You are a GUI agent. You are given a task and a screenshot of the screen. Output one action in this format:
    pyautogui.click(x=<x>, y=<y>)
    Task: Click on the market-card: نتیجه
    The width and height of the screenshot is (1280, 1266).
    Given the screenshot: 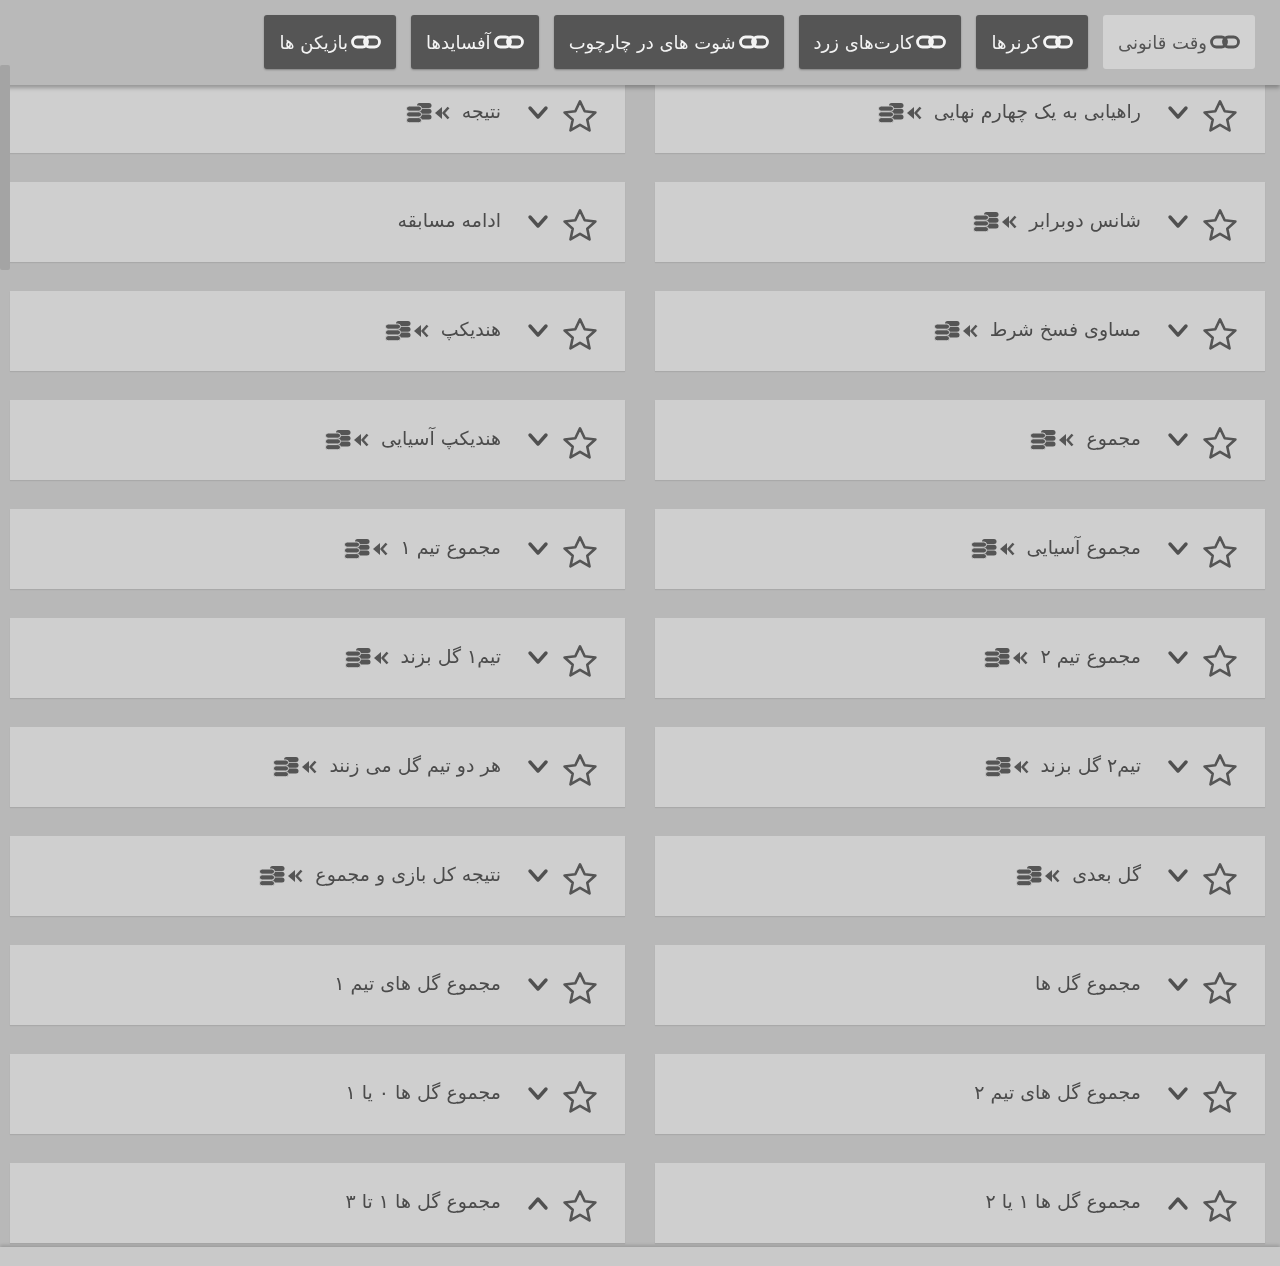 What is the action you would take?
    pyautogui.click(x=317, y=119)
    